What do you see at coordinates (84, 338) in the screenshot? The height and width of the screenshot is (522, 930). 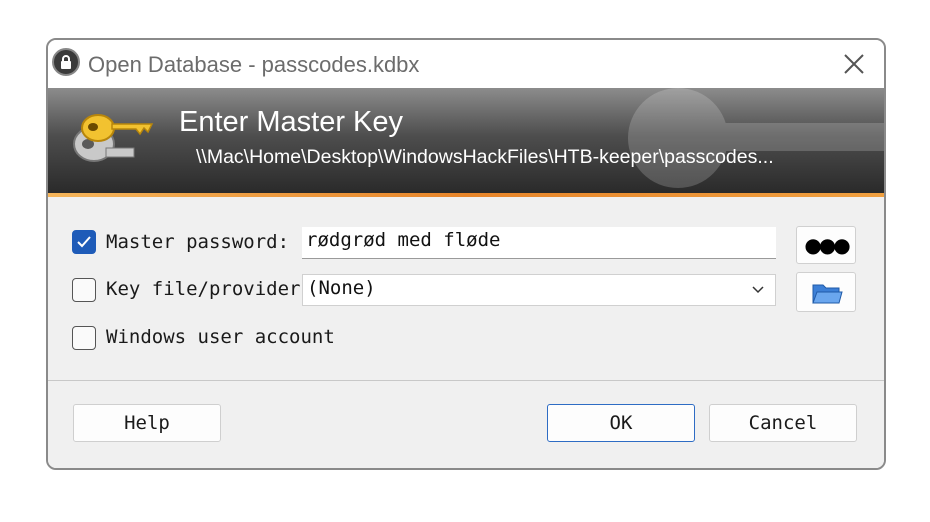 I see `windows-account-checkbox` at bounding box center [84, 338].